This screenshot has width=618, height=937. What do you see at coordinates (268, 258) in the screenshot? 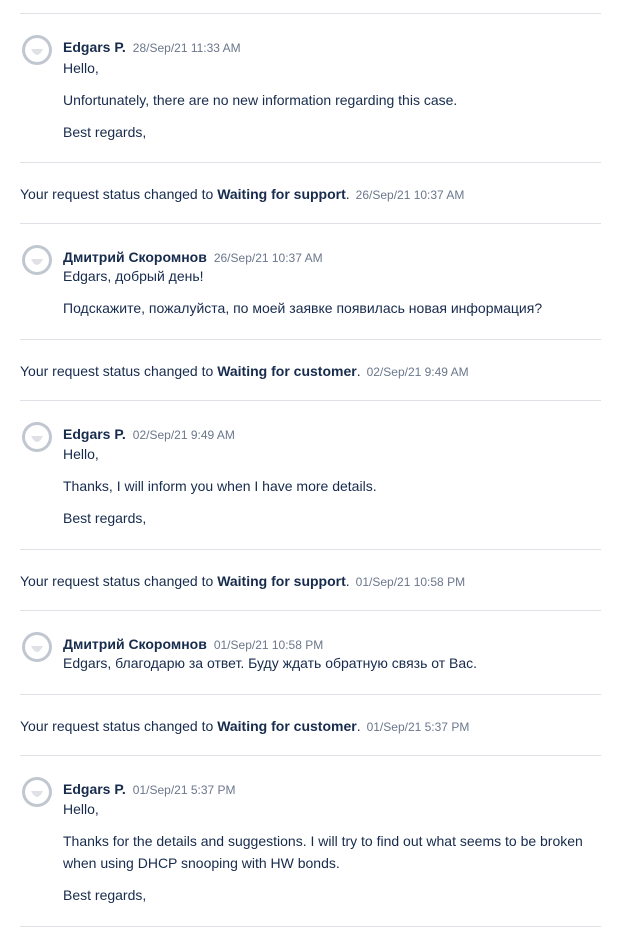
I see `comment-timestamp: 26/Sep/21 10:37 AM` at bounding box center [268, 258].